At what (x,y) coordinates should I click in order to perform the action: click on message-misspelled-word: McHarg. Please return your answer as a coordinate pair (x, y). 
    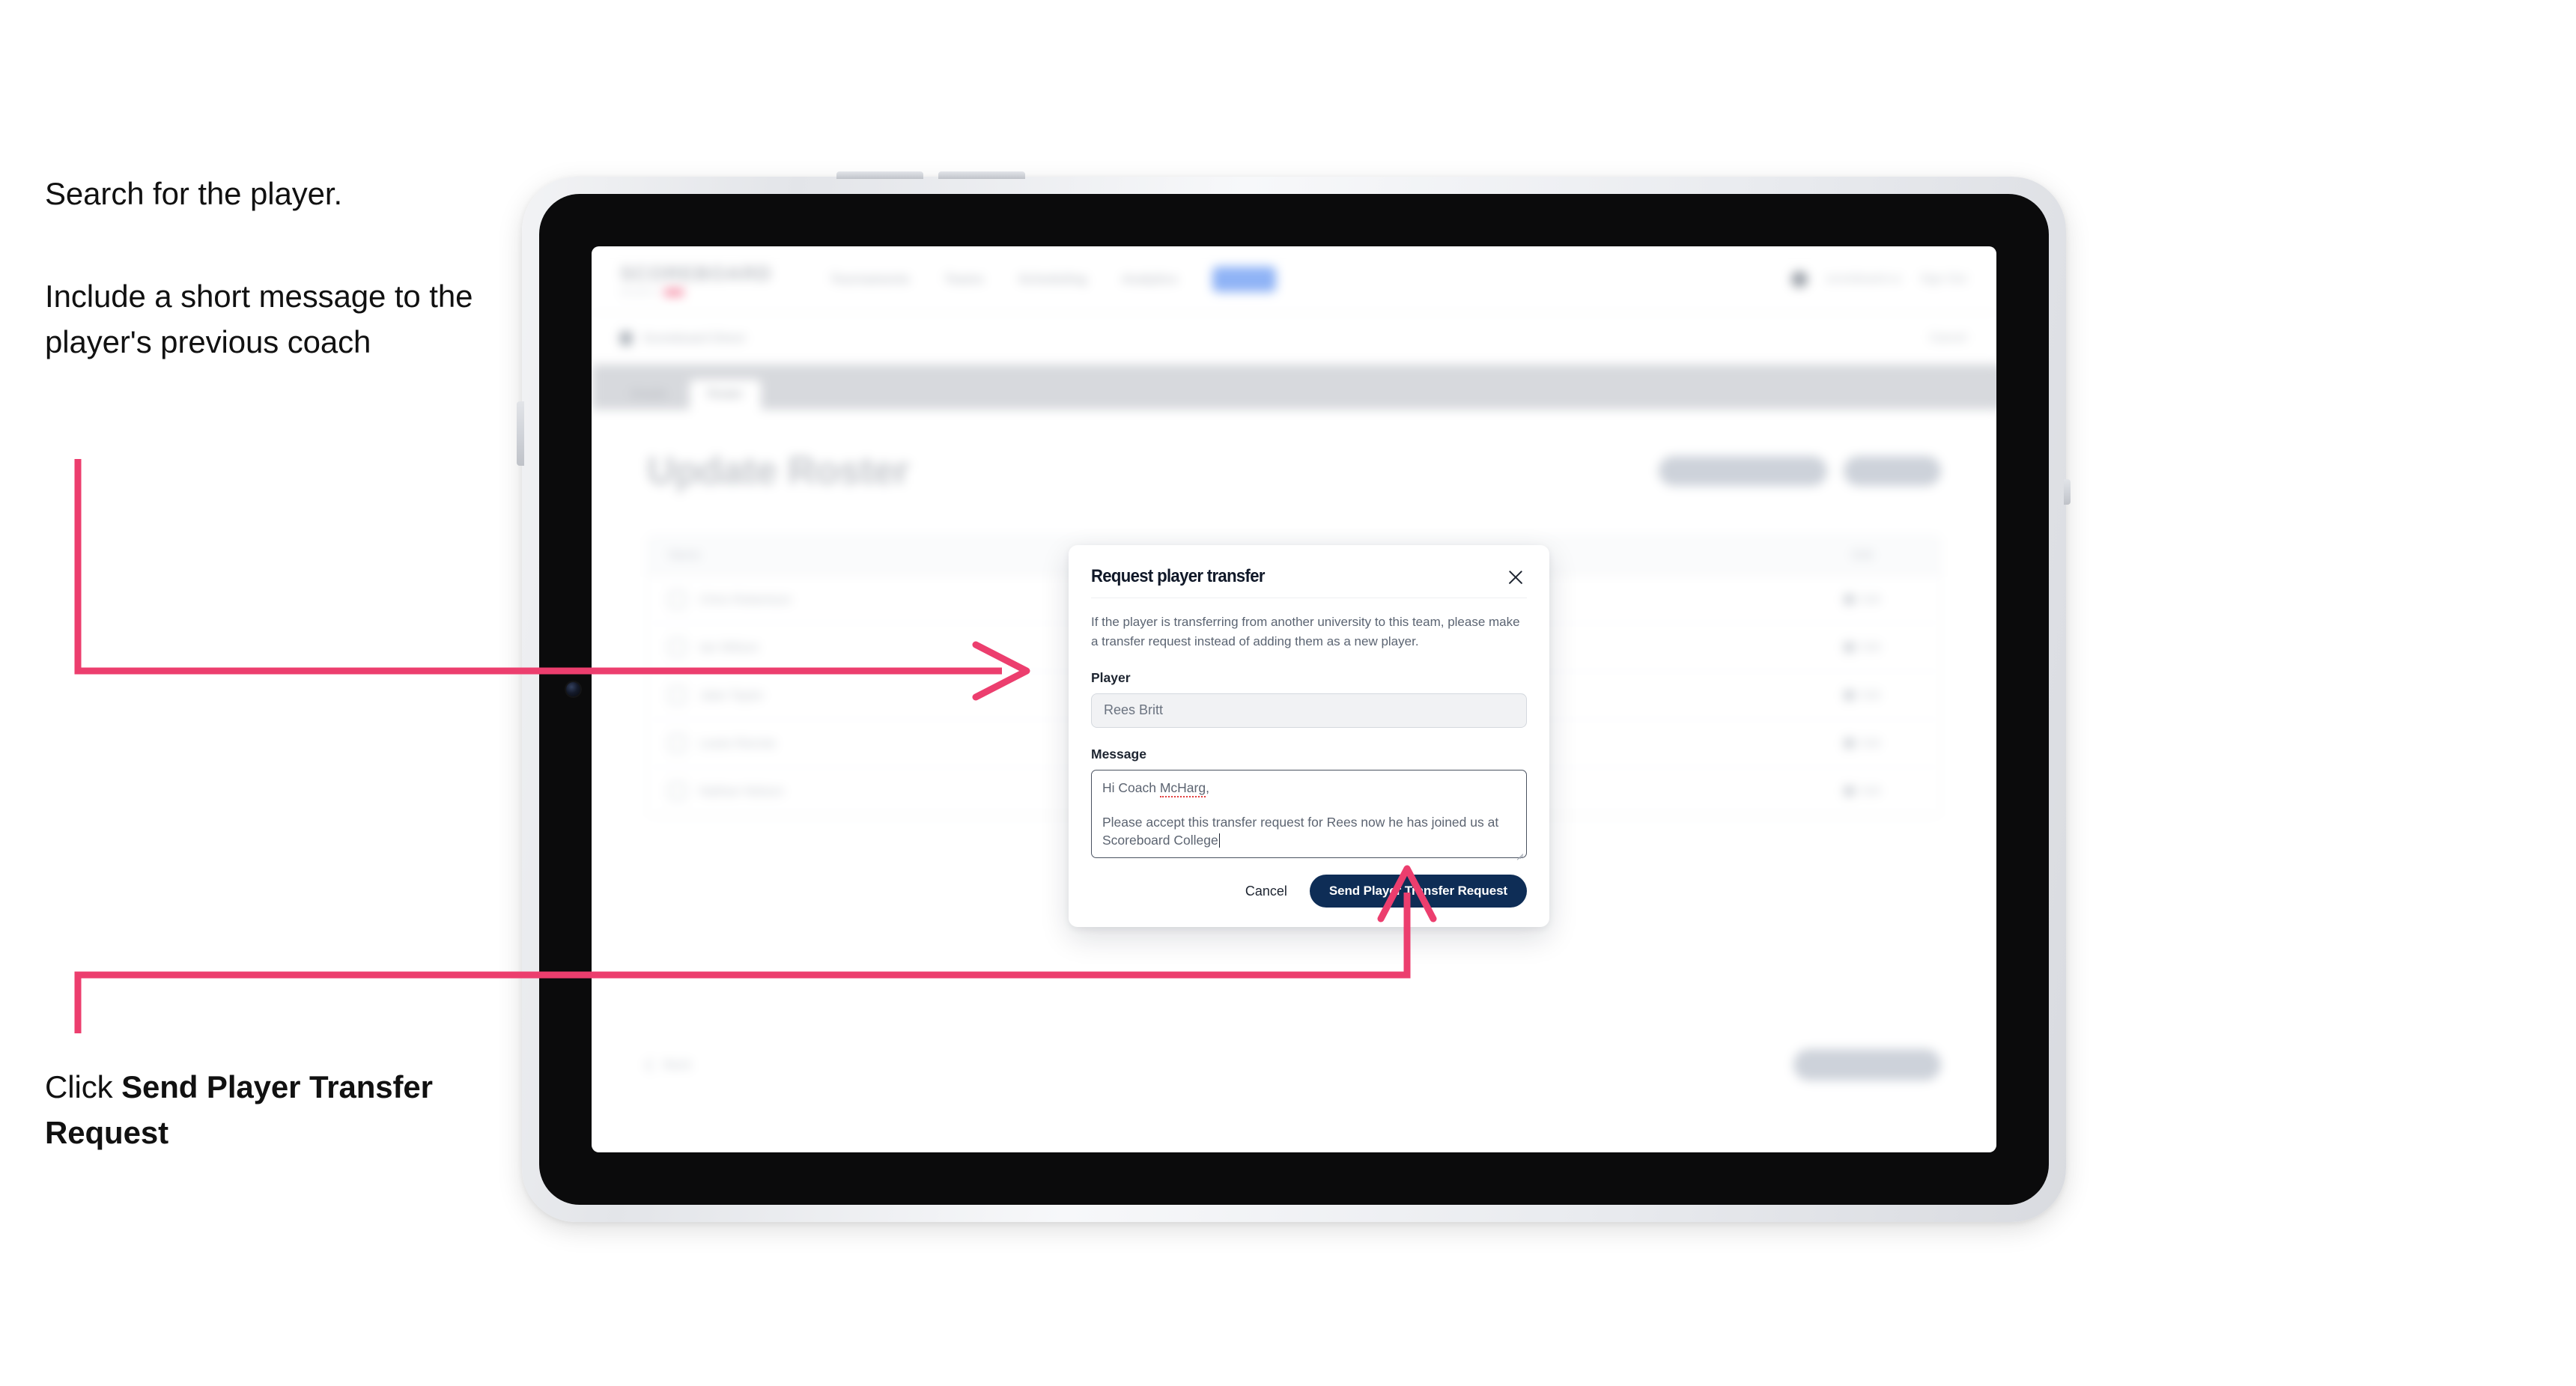
    Looking at the image, I should click on (1182, 788).